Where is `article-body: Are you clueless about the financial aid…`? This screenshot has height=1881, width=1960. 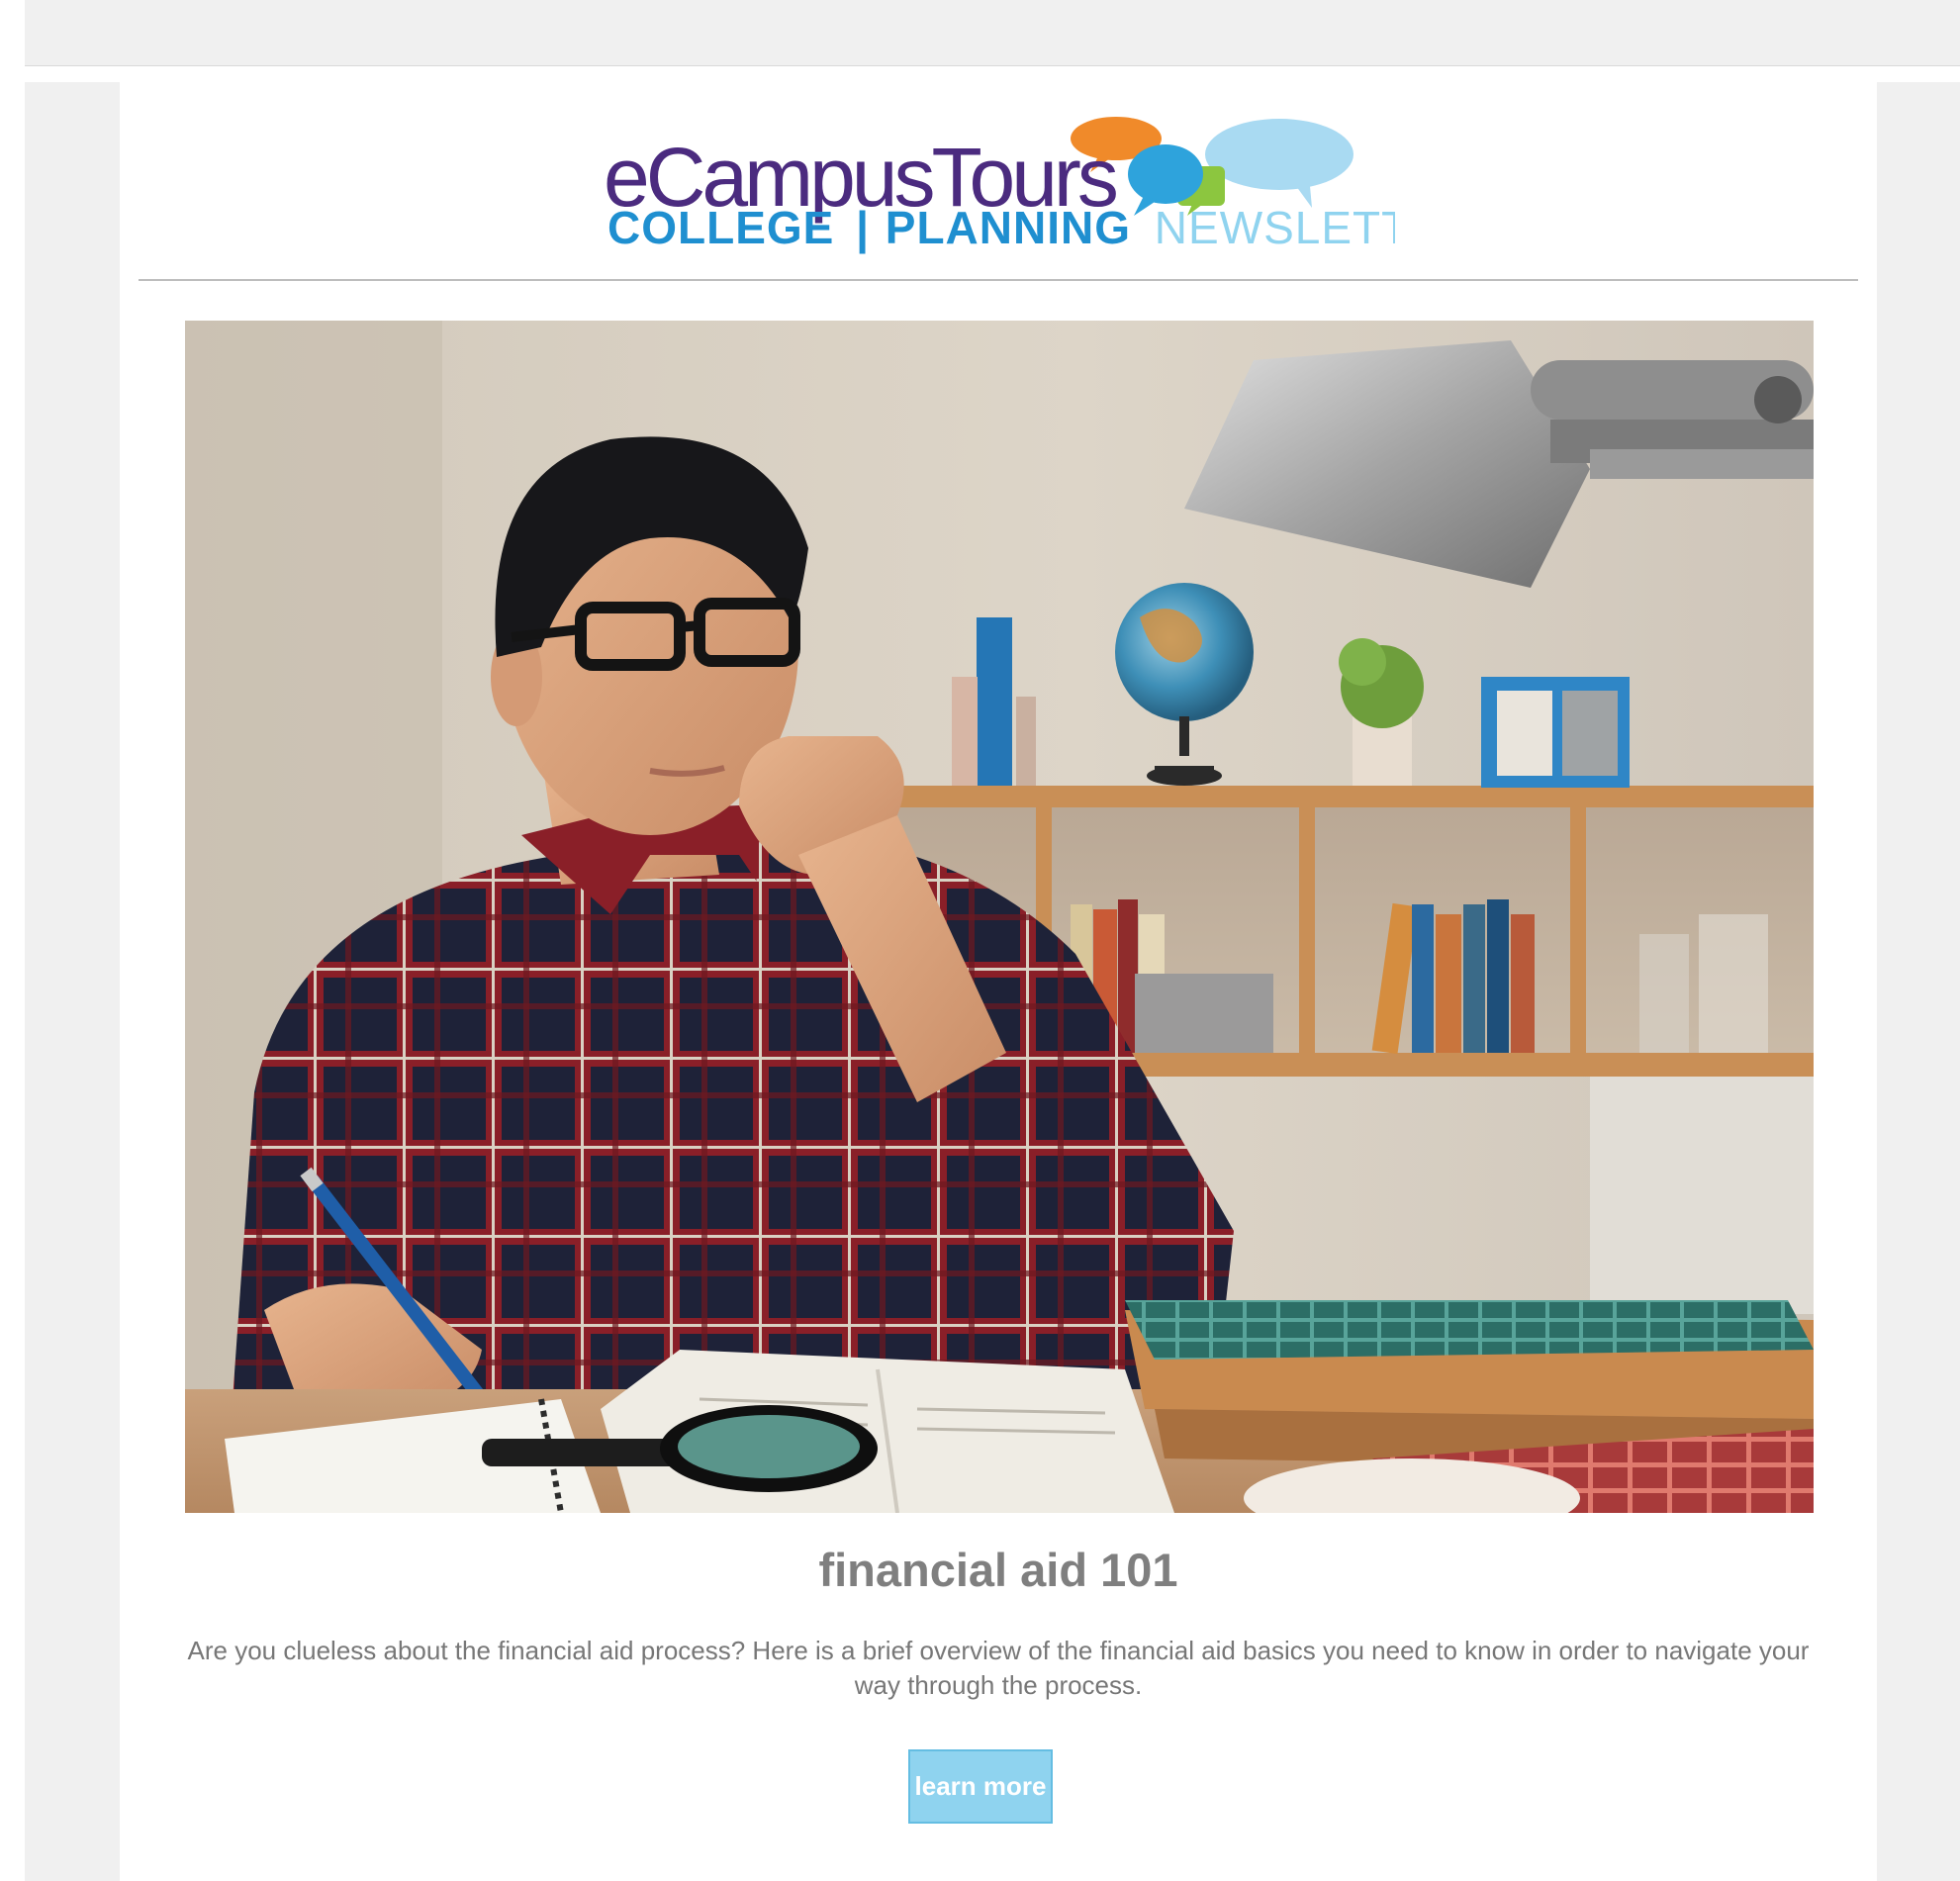
article-body: Are you clueless about the financial aid… is located at coordinates (998, 1668).